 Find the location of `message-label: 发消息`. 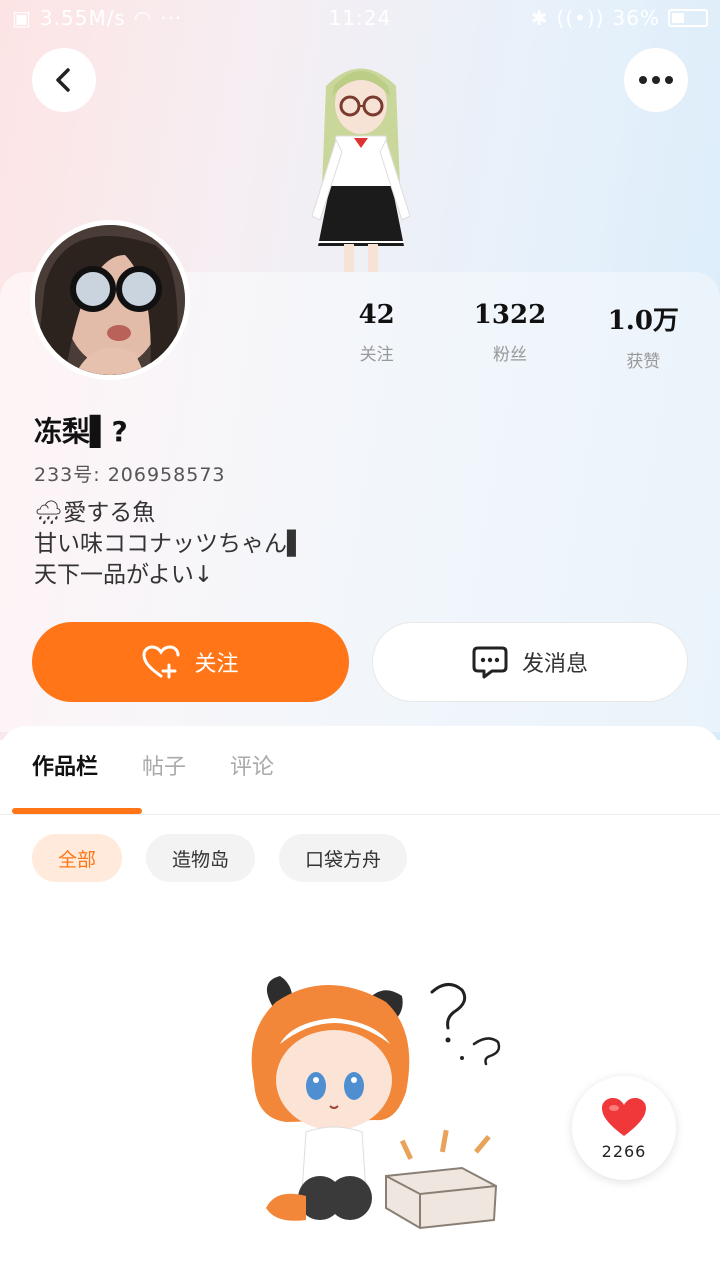

message-label: 发消息 is located at coordinates (554, 664).